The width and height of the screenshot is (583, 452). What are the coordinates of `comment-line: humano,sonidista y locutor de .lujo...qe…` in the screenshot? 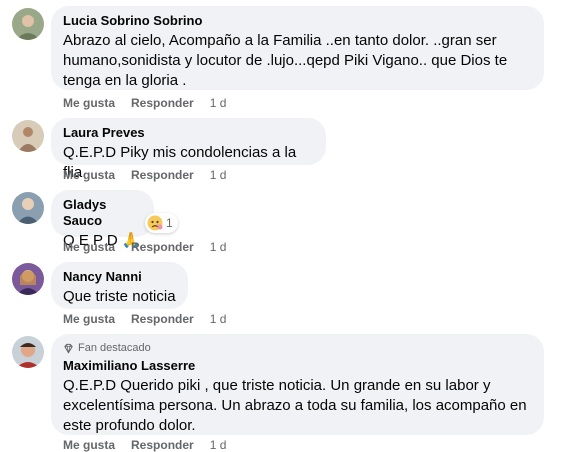 It's located at (285, 60).